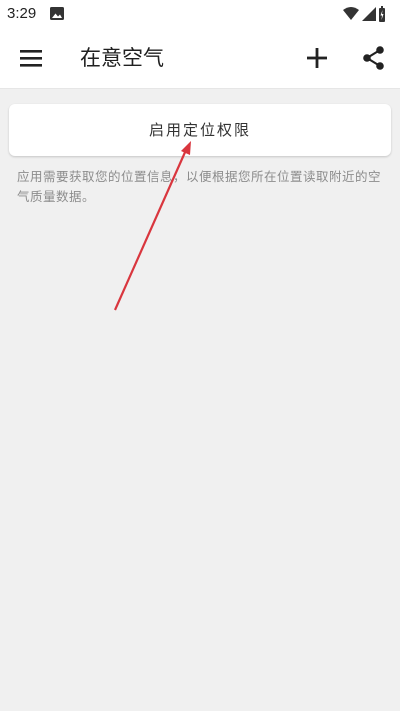 The image size is (400, 711). I want to click on status-right-icons, so click(364, 14).